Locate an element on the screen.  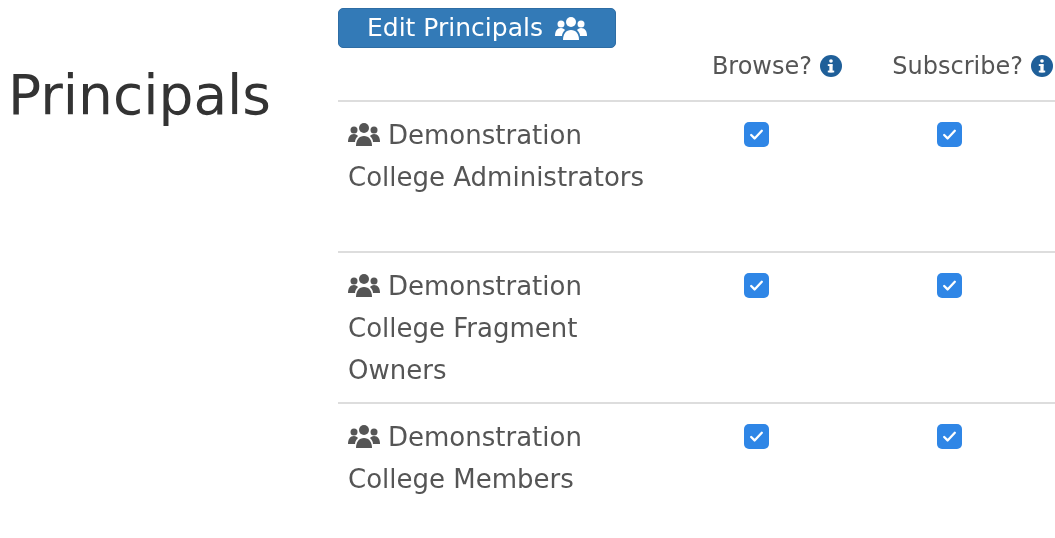
principal-name: Demonstration College Fragment Owners is located at coordinates (465, 327).